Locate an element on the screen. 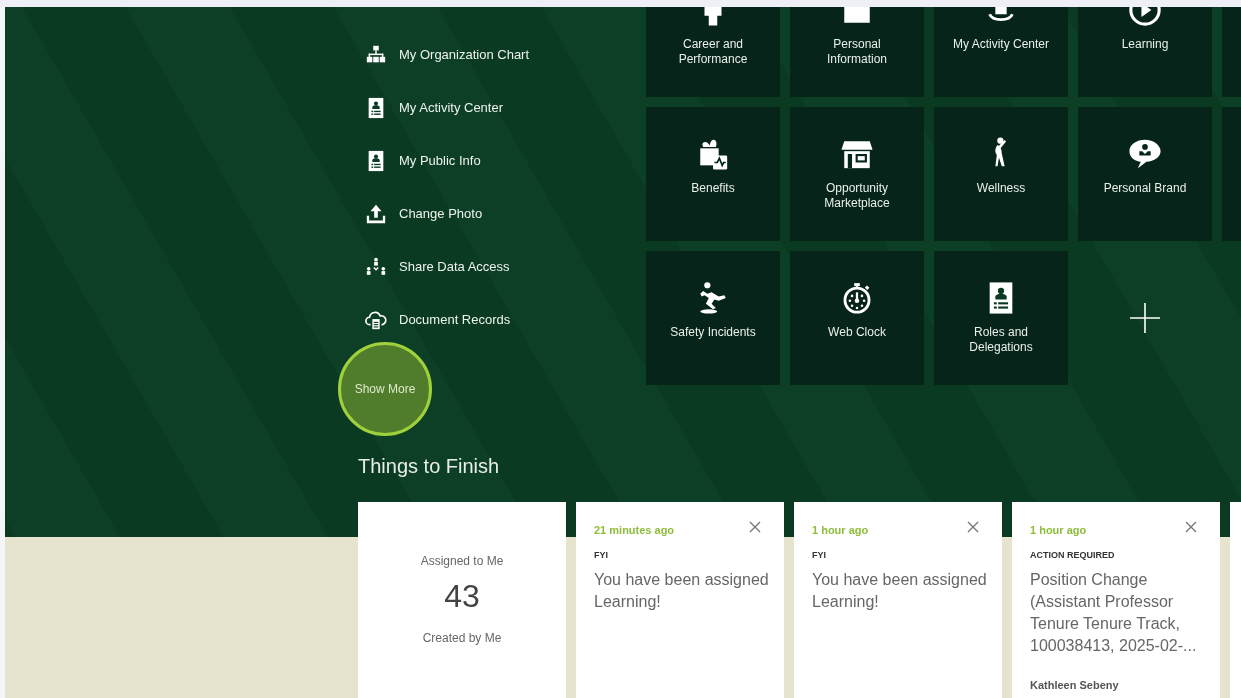  task-time: 21 minutes ago is located at coordinates (634, 530).